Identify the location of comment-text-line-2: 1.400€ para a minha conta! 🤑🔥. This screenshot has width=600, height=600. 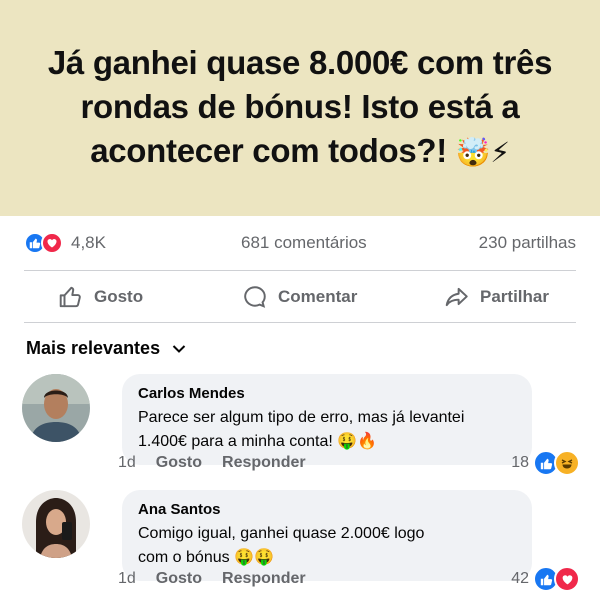
(258, 441).